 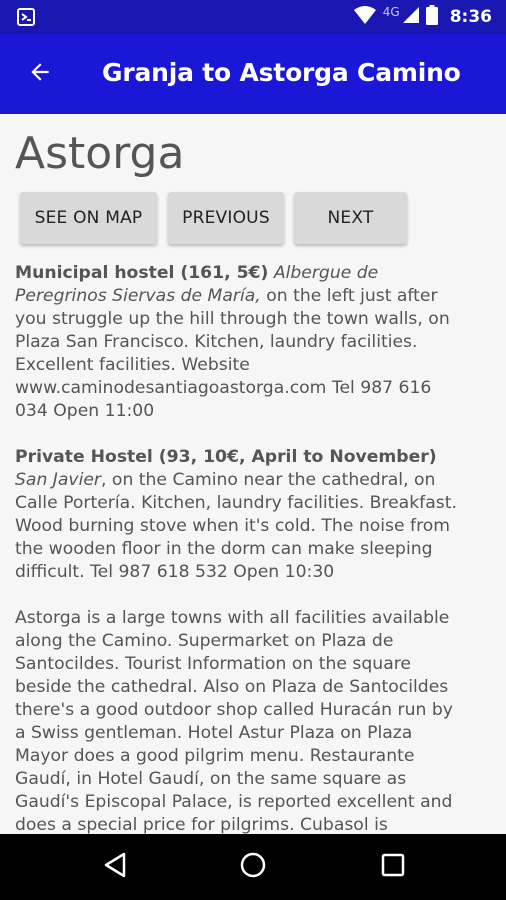 I want to click on status-time: 8:36, so click(x=470, y=17).